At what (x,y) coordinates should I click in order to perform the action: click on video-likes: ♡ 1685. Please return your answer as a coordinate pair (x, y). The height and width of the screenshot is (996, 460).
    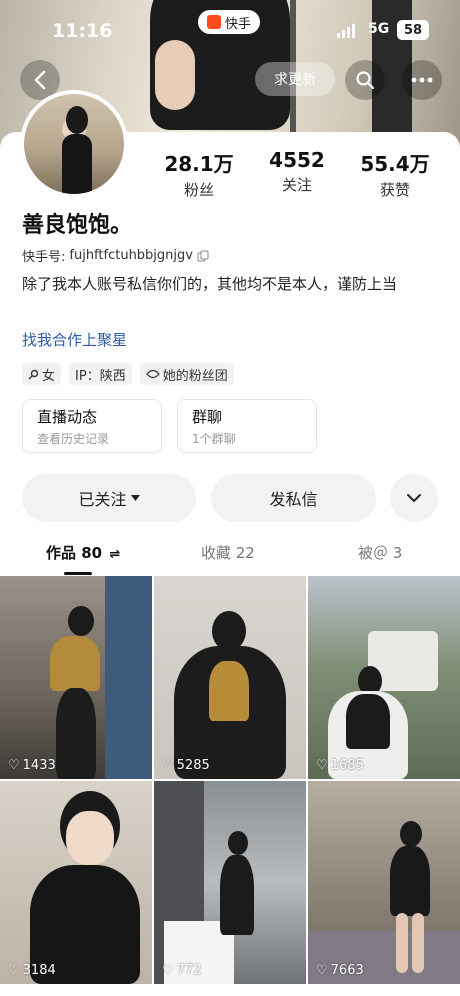
    Looking at the image, I should click on (340, 765).